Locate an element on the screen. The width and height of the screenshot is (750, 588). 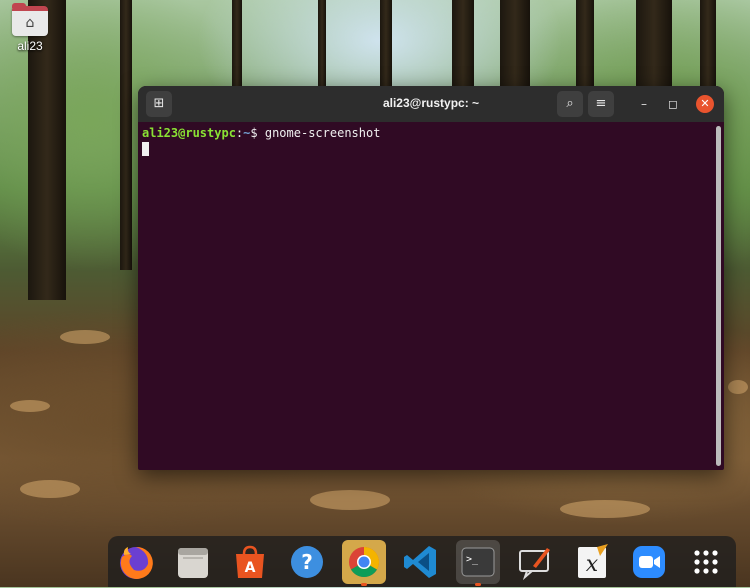
hamburger-menu-icon: ≡ is located at coordinates (601, 103).